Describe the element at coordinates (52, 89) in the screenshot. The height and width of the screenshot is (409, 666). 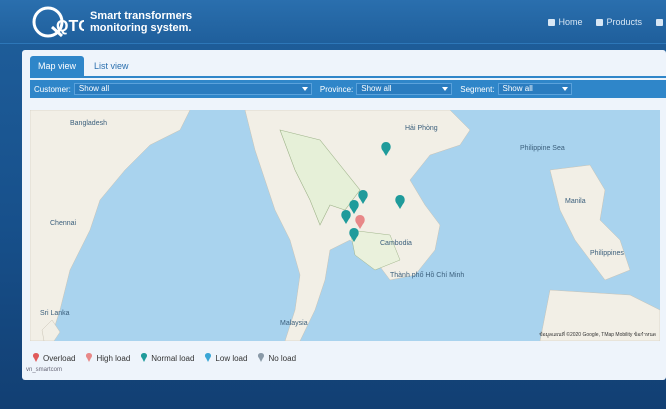
I see `customer-filter-label: Customer:` at that location.